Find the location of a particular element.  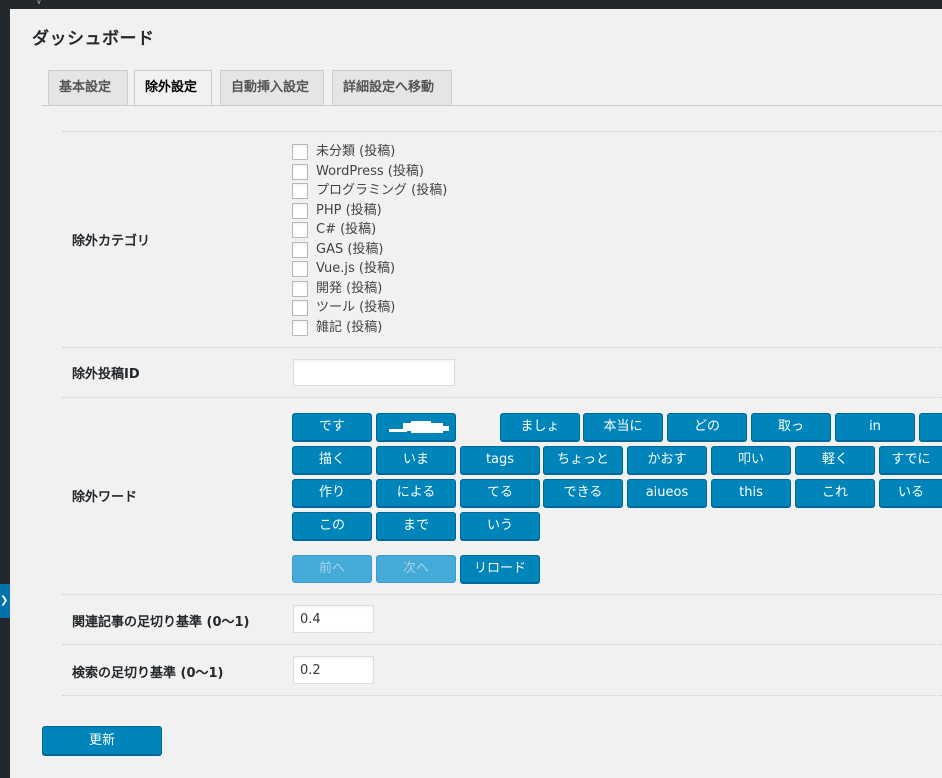

exclude-word-button: 軽く is located at coordinates (835, 460).